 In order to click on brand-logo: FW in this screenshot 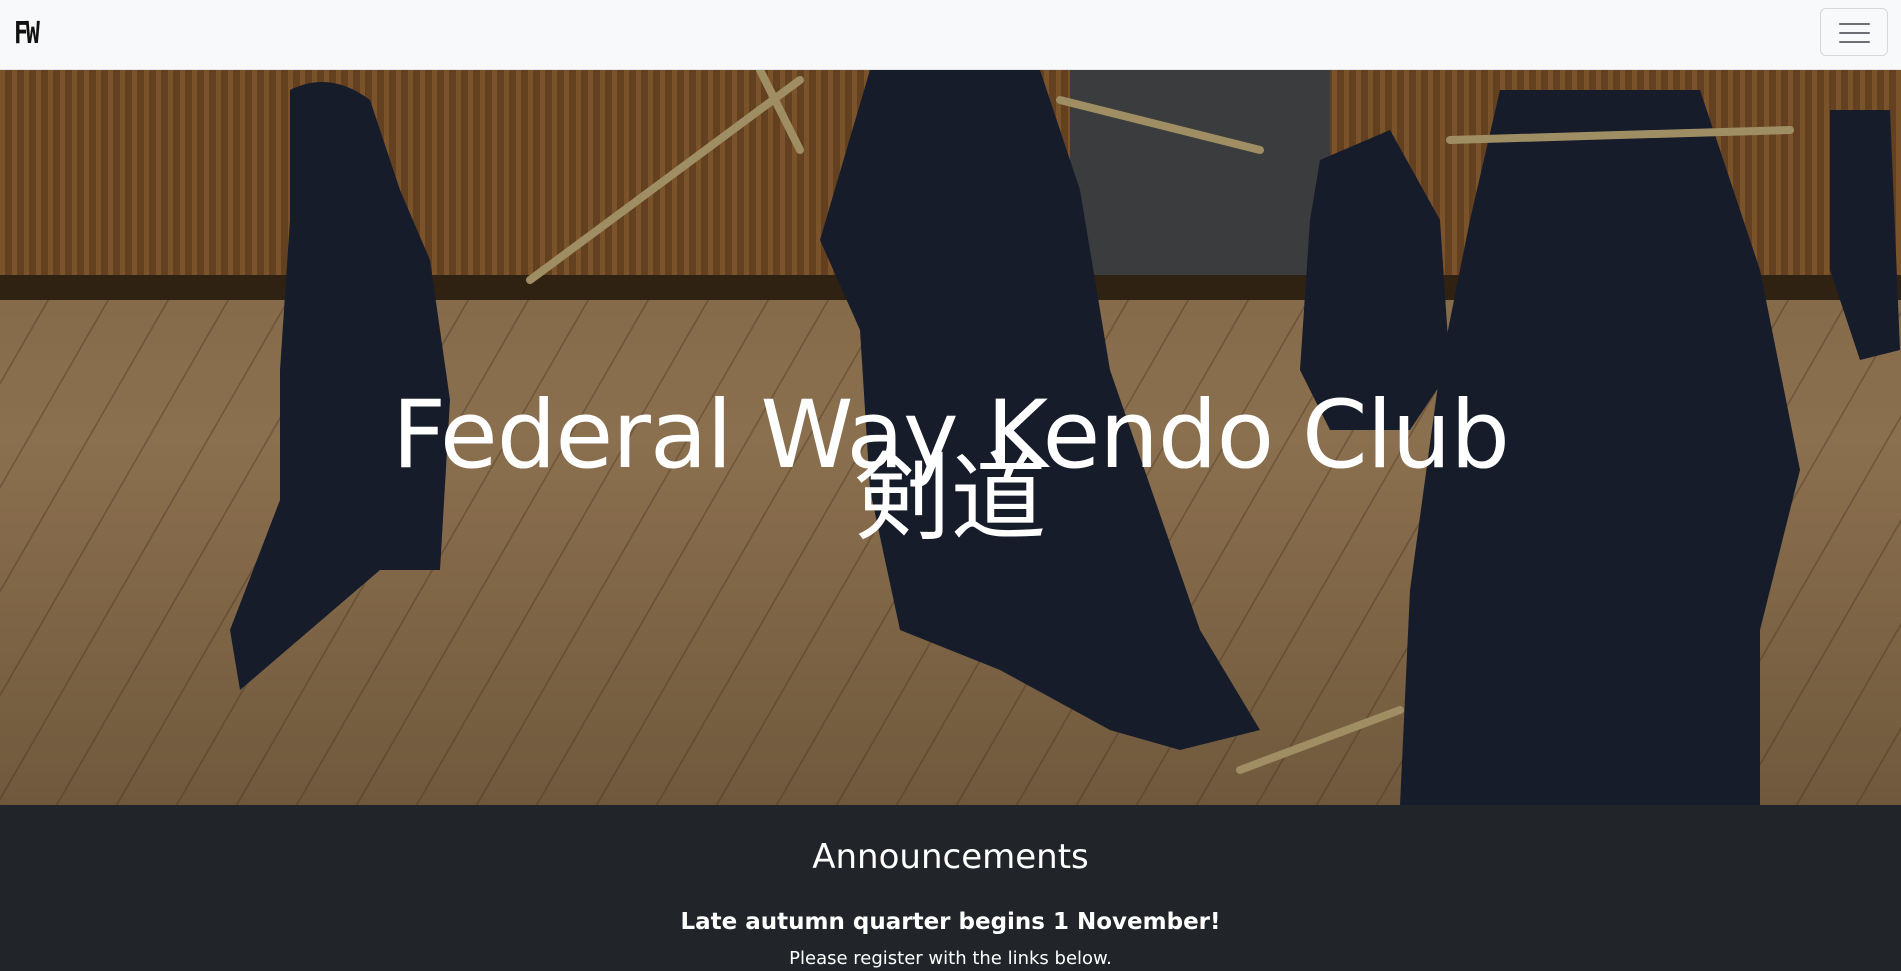, I will do `click(27, 34)`.